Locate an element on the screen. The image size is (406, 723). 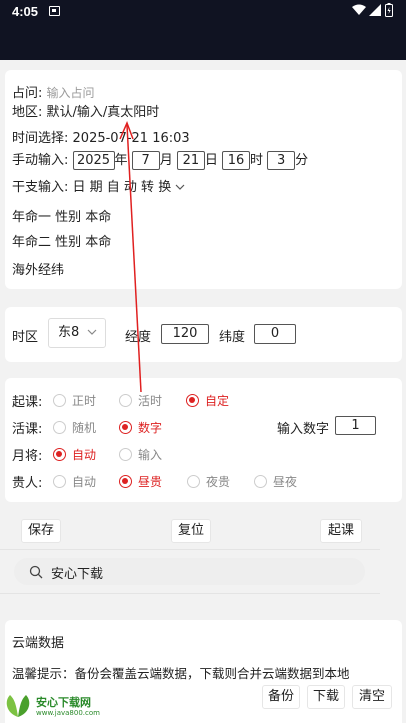
red-annotation-line is located at coordinates (130, 257).